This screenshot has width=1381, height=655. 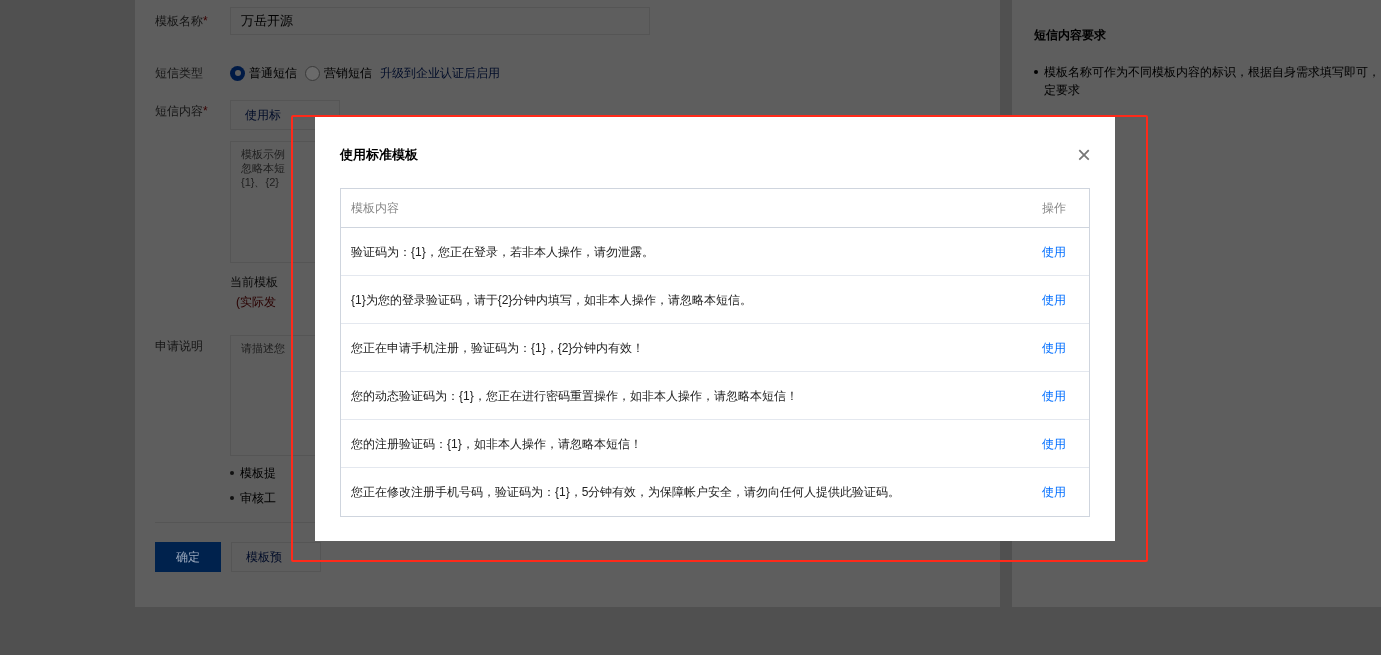 What do you see at coordinates (497, 444) in the screenshot?
I see `template-text: 您的注册验证码：{1}，如非本人操作，请忽略本短信！` at bounding box center [497, 444].